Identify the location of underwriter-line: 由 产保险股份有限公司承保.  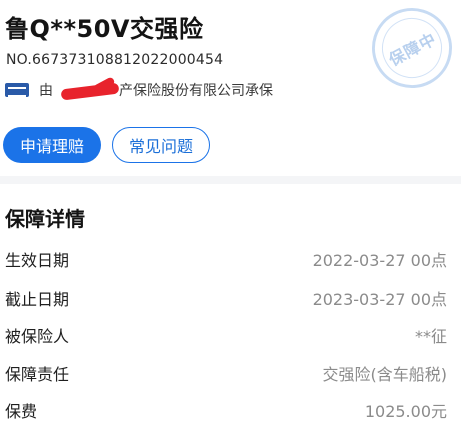
(139, 90).